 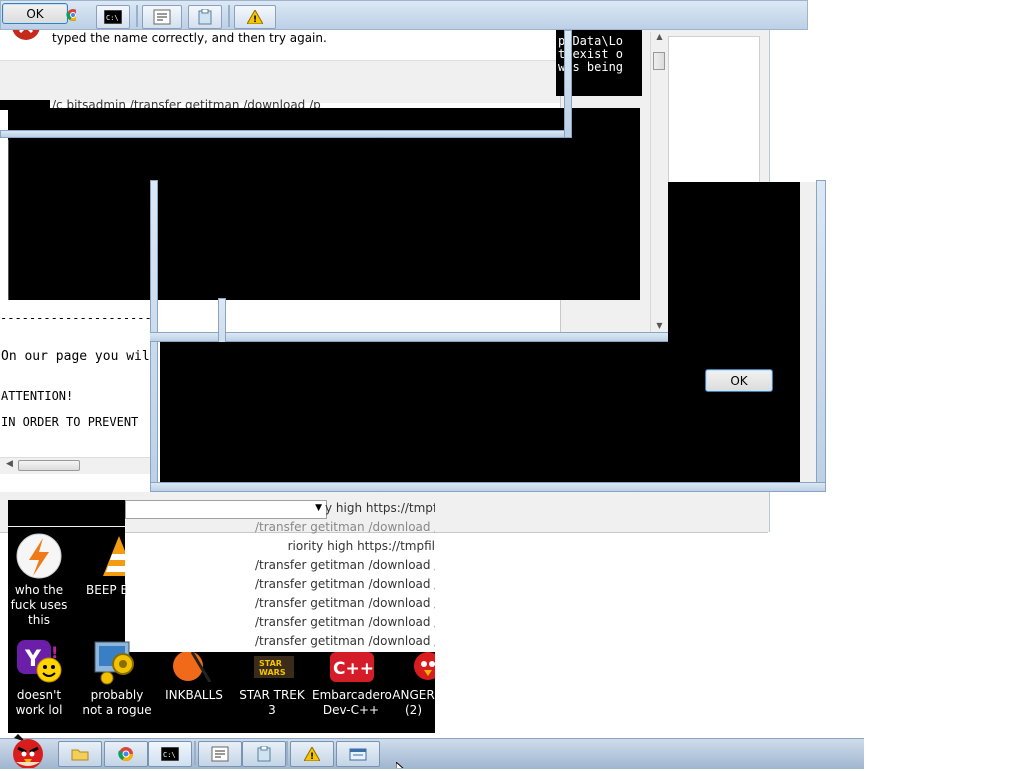 I want to click on scroll-thumb, so click(x=659, y=61).